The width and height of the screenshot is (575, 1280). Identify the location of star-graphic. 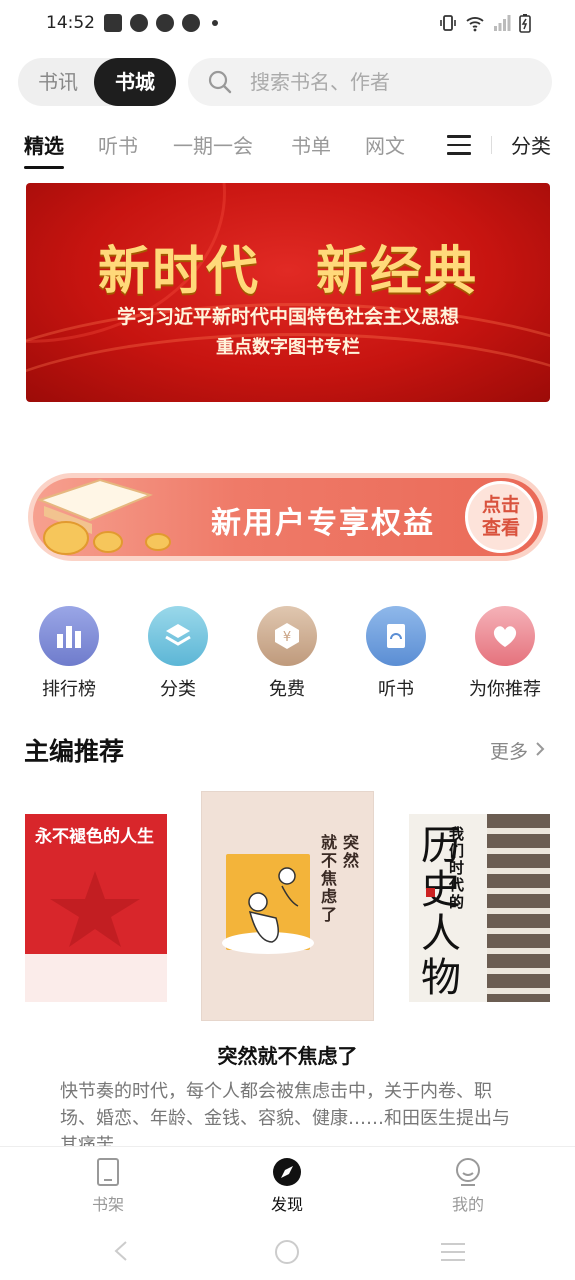
(95, 909).